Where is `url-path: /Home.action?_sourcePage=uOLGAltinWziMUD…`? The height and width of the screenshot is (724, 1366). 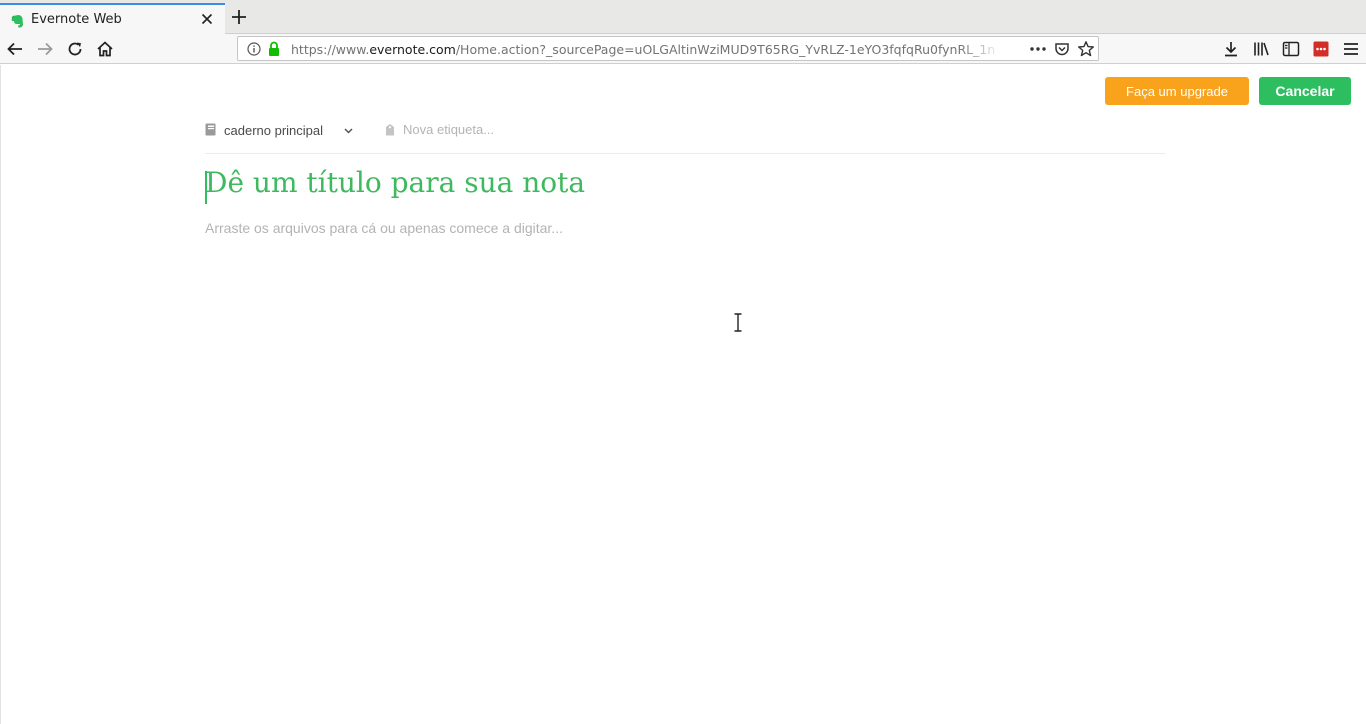 url-path: /Home.action?_sourcePage=uOLGAltinWziMUD… is located at coordinates (725, 49).